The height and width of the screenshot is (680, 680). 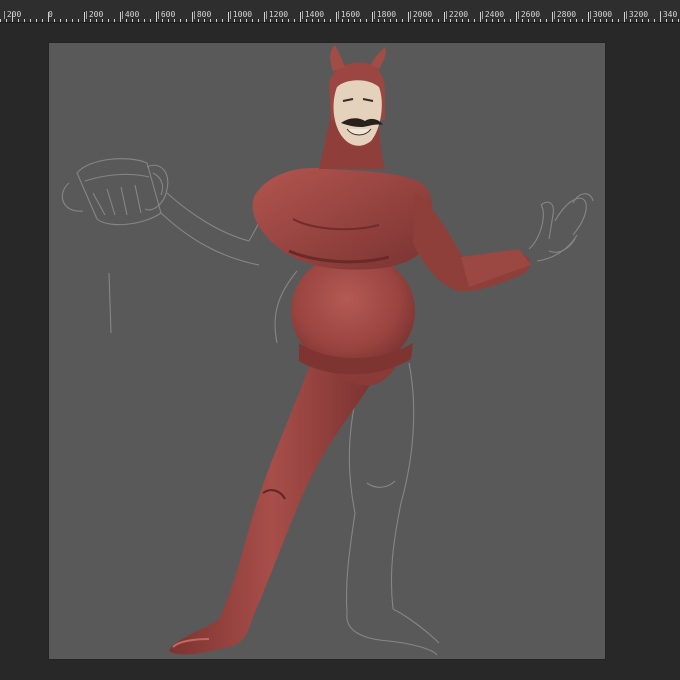 What do you see at coordinates (456, 14) in the screenshot?
I see `ruler-label: |2200` at bounding box center [456, 14].